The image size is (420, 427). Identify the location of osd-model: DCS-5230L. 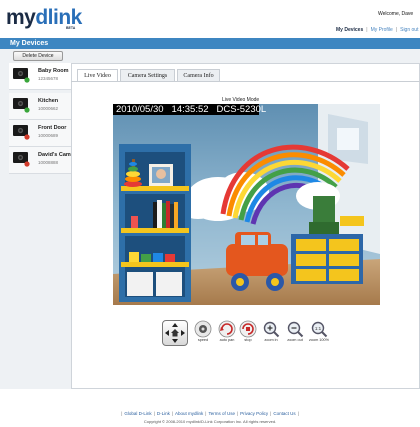
(241, 109).